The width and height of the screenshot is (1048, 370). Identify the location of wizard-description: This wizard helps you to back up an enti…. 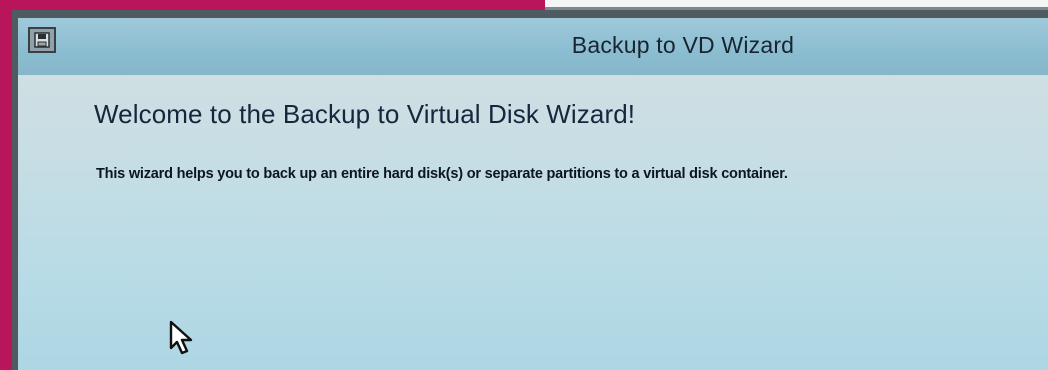
(442, 174).